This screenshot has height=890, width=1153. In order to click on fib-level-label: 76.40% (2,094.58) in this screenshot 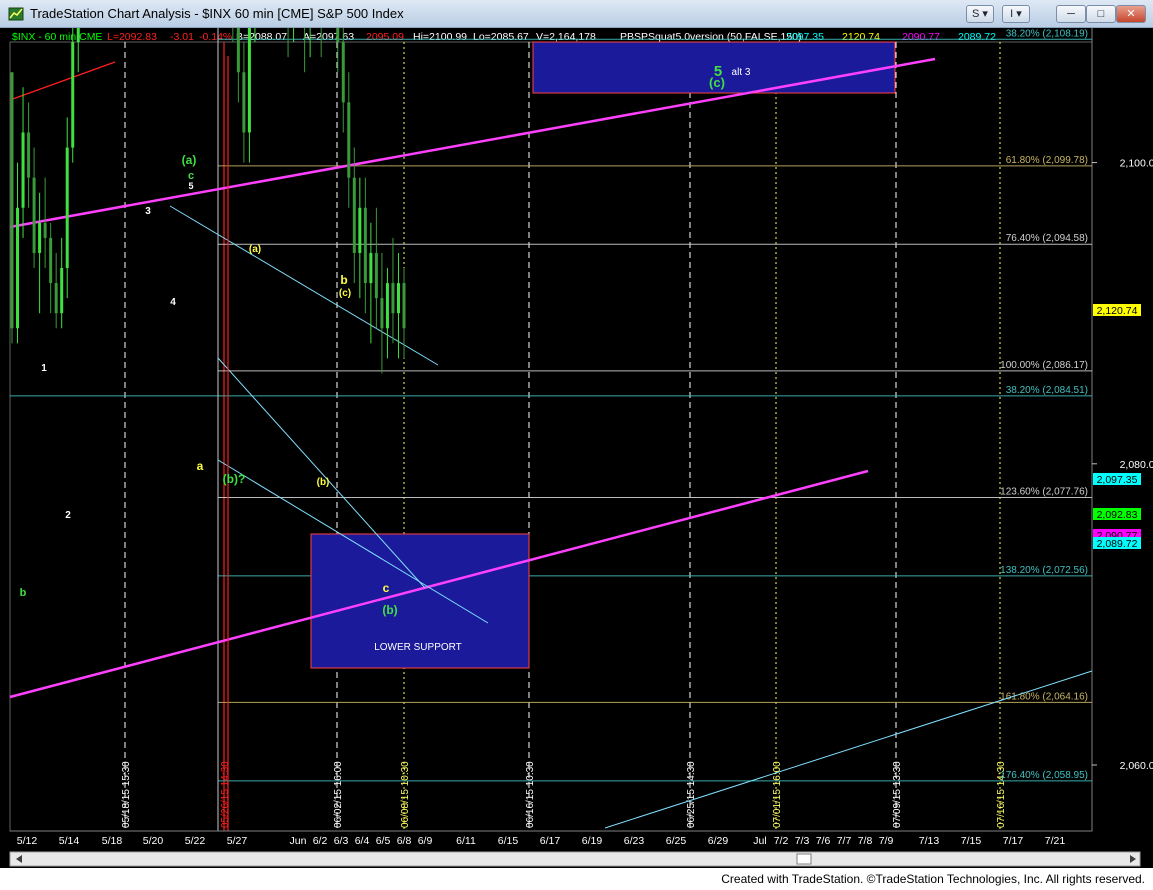, I will do `click(1047, 238)`.